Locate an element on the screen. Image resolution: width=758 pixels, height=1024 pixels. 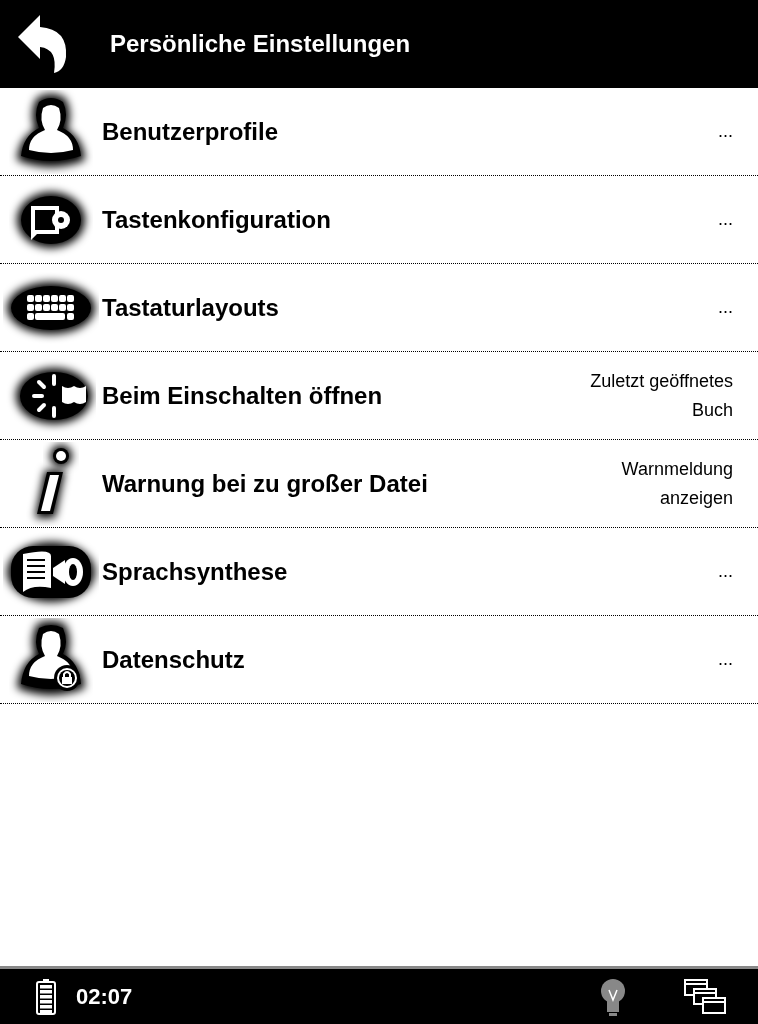
setting-label: Warnung bei zu großer Datei is located at coordinates (265, 483).